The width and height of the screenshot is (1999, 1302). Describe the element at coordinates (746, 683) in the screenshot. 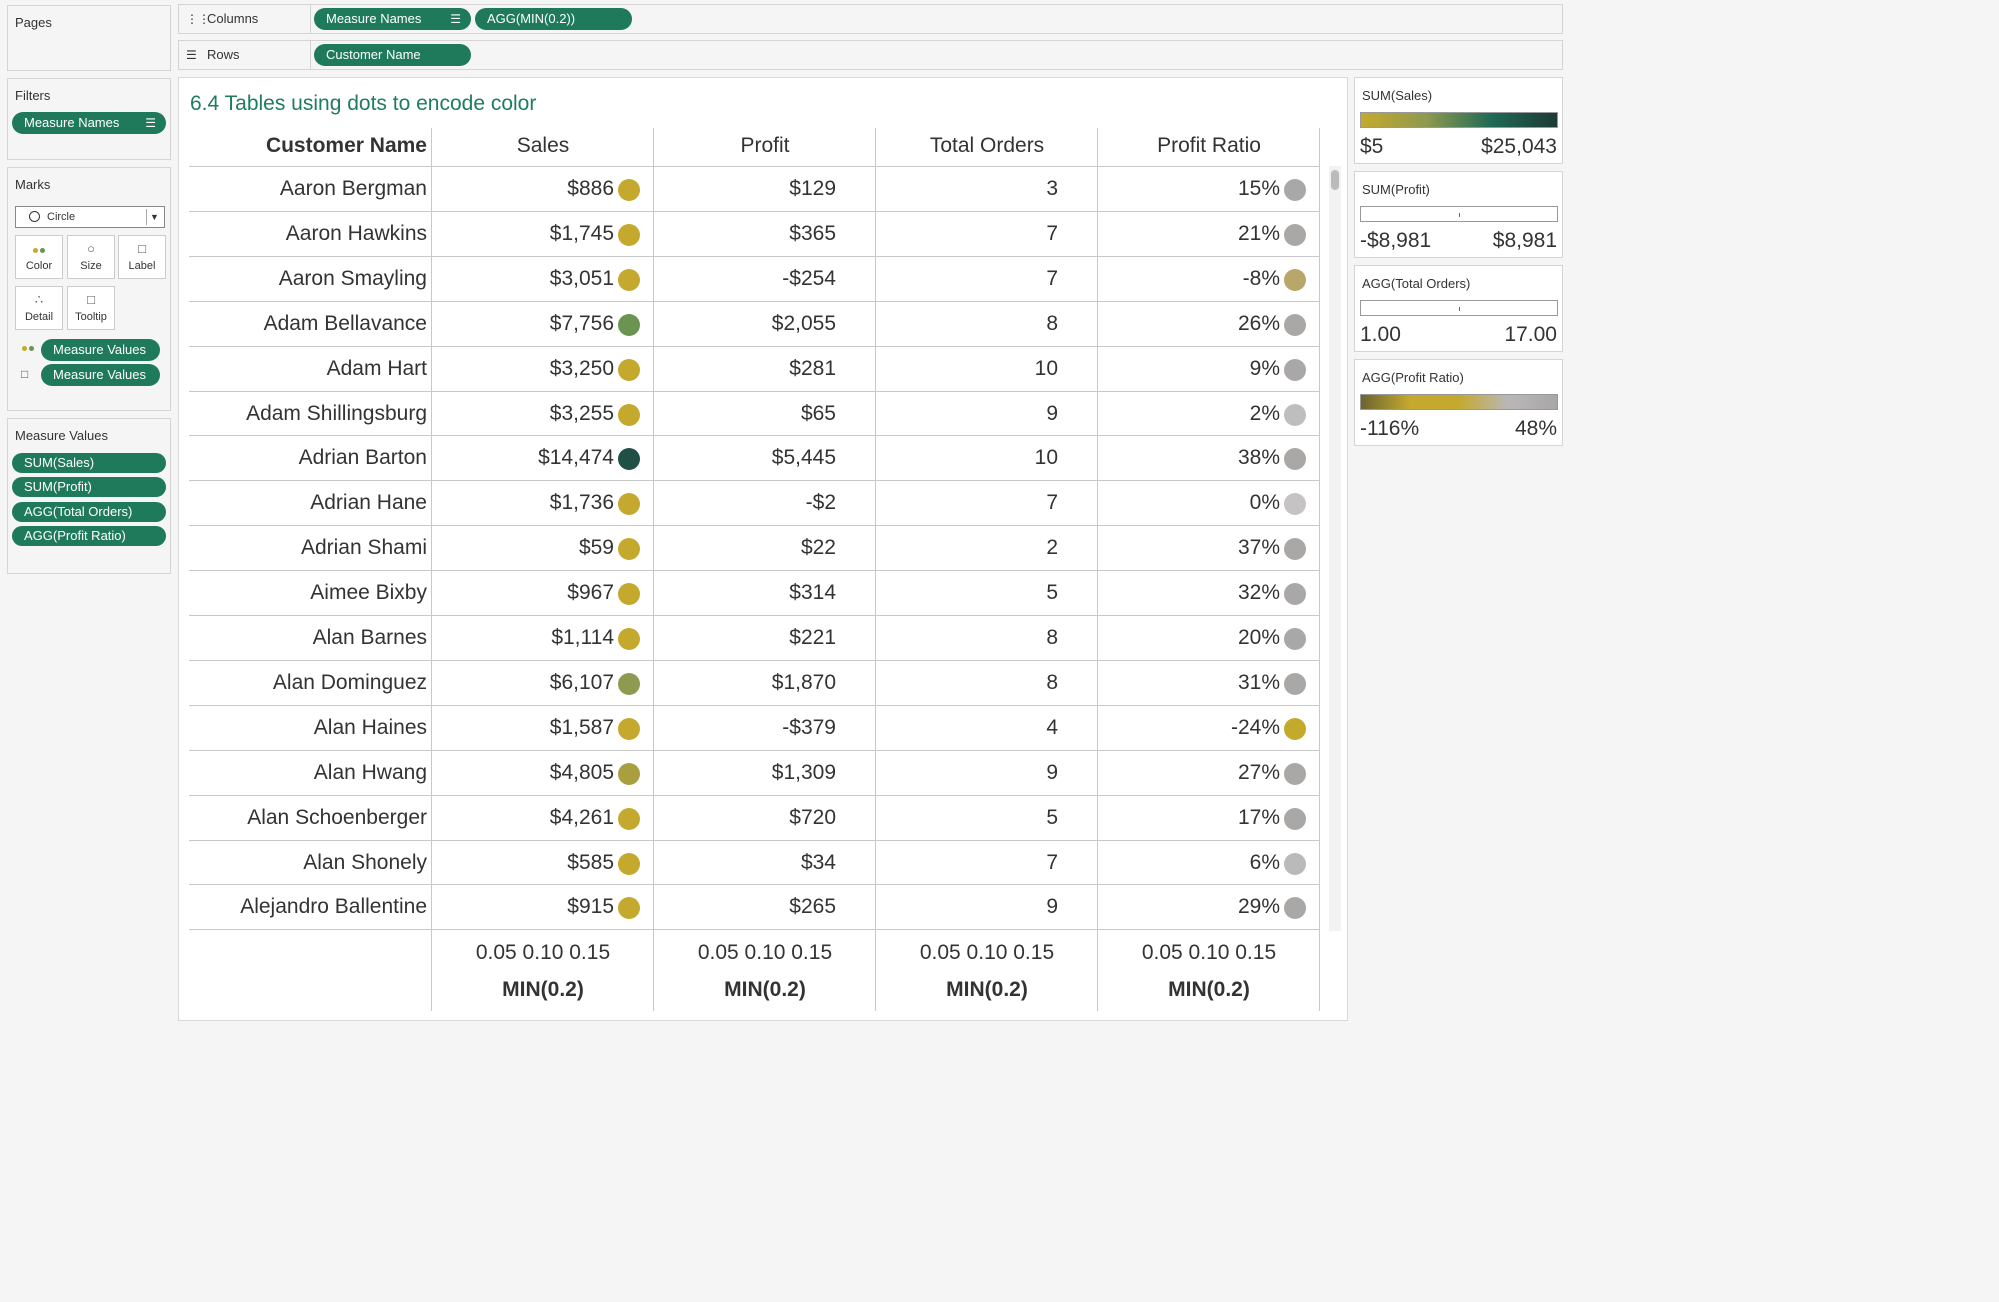

I see `cell-profit: $1,870` at that location.